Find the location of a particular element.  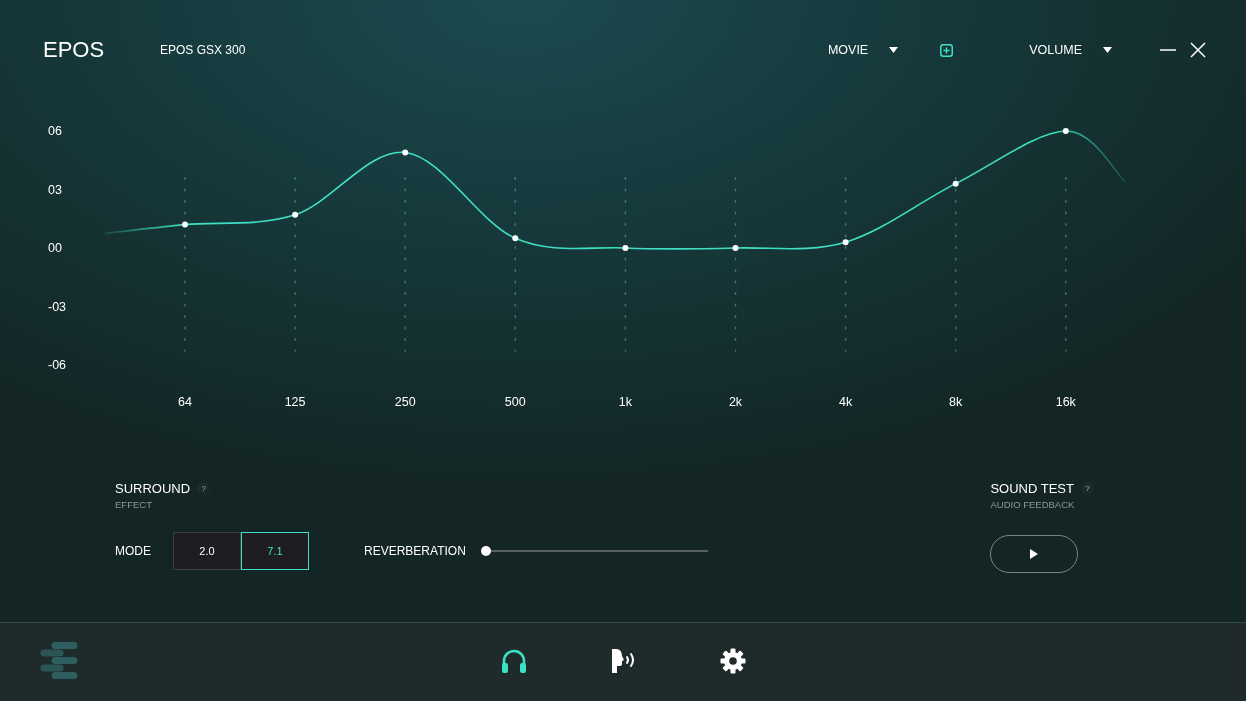

play-icon is located at coordinates (1034, 554).